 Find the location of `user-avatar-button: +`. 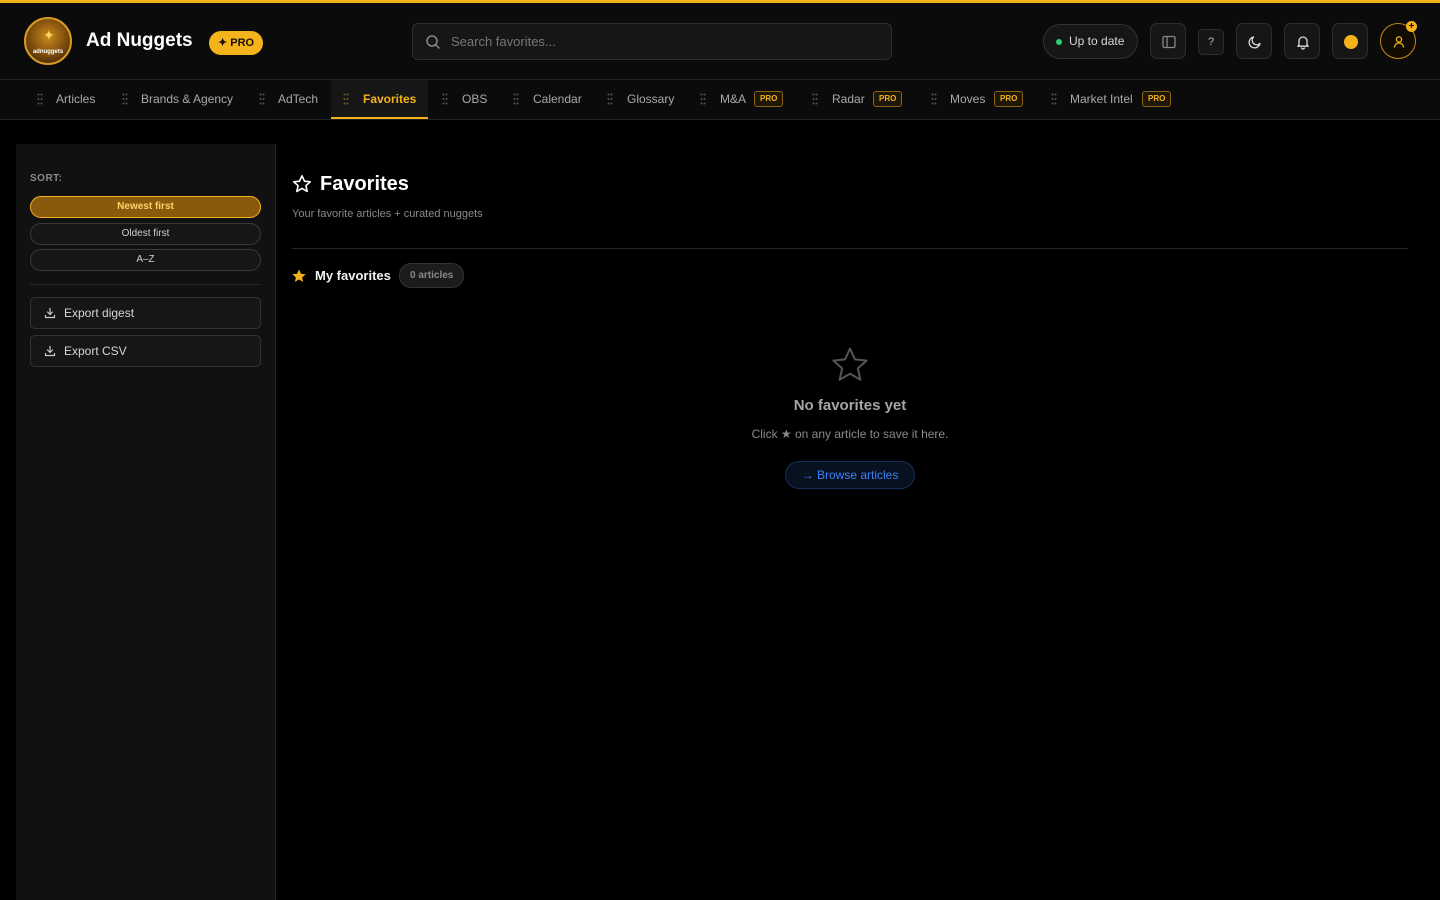

user-avatar-button: + is located at coordinates (1398, 40).